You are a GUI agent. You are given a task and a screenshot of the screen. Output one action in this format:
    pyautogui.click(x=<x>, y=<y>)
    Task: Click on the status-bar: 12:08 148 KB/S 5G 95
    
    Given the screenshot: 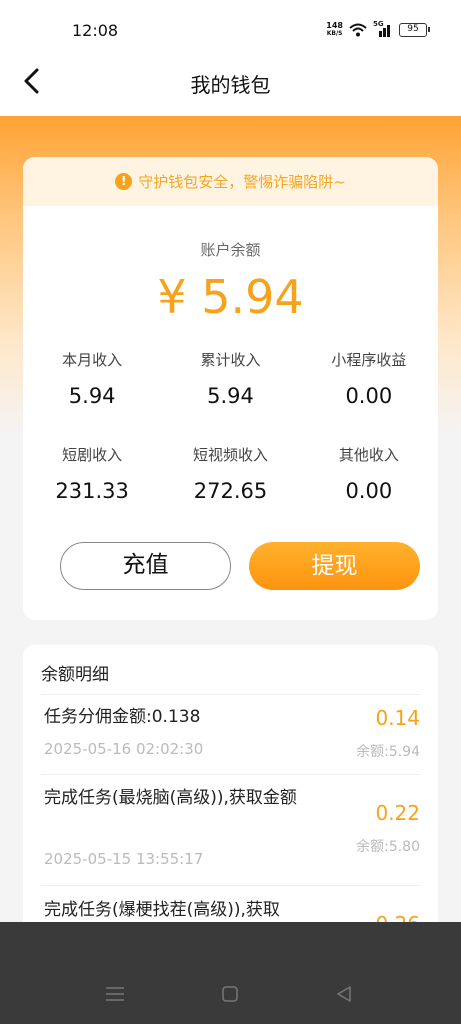 What is the action you would take?
    pyautogui.click(x=230, y=29)
    